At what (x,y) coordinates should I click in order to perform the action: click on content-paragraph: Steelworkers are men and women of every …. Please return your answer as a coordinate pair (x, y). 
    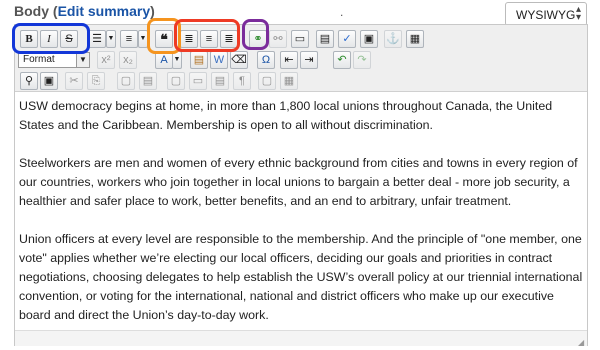
    Looking at the image, I should click on (298, 182).